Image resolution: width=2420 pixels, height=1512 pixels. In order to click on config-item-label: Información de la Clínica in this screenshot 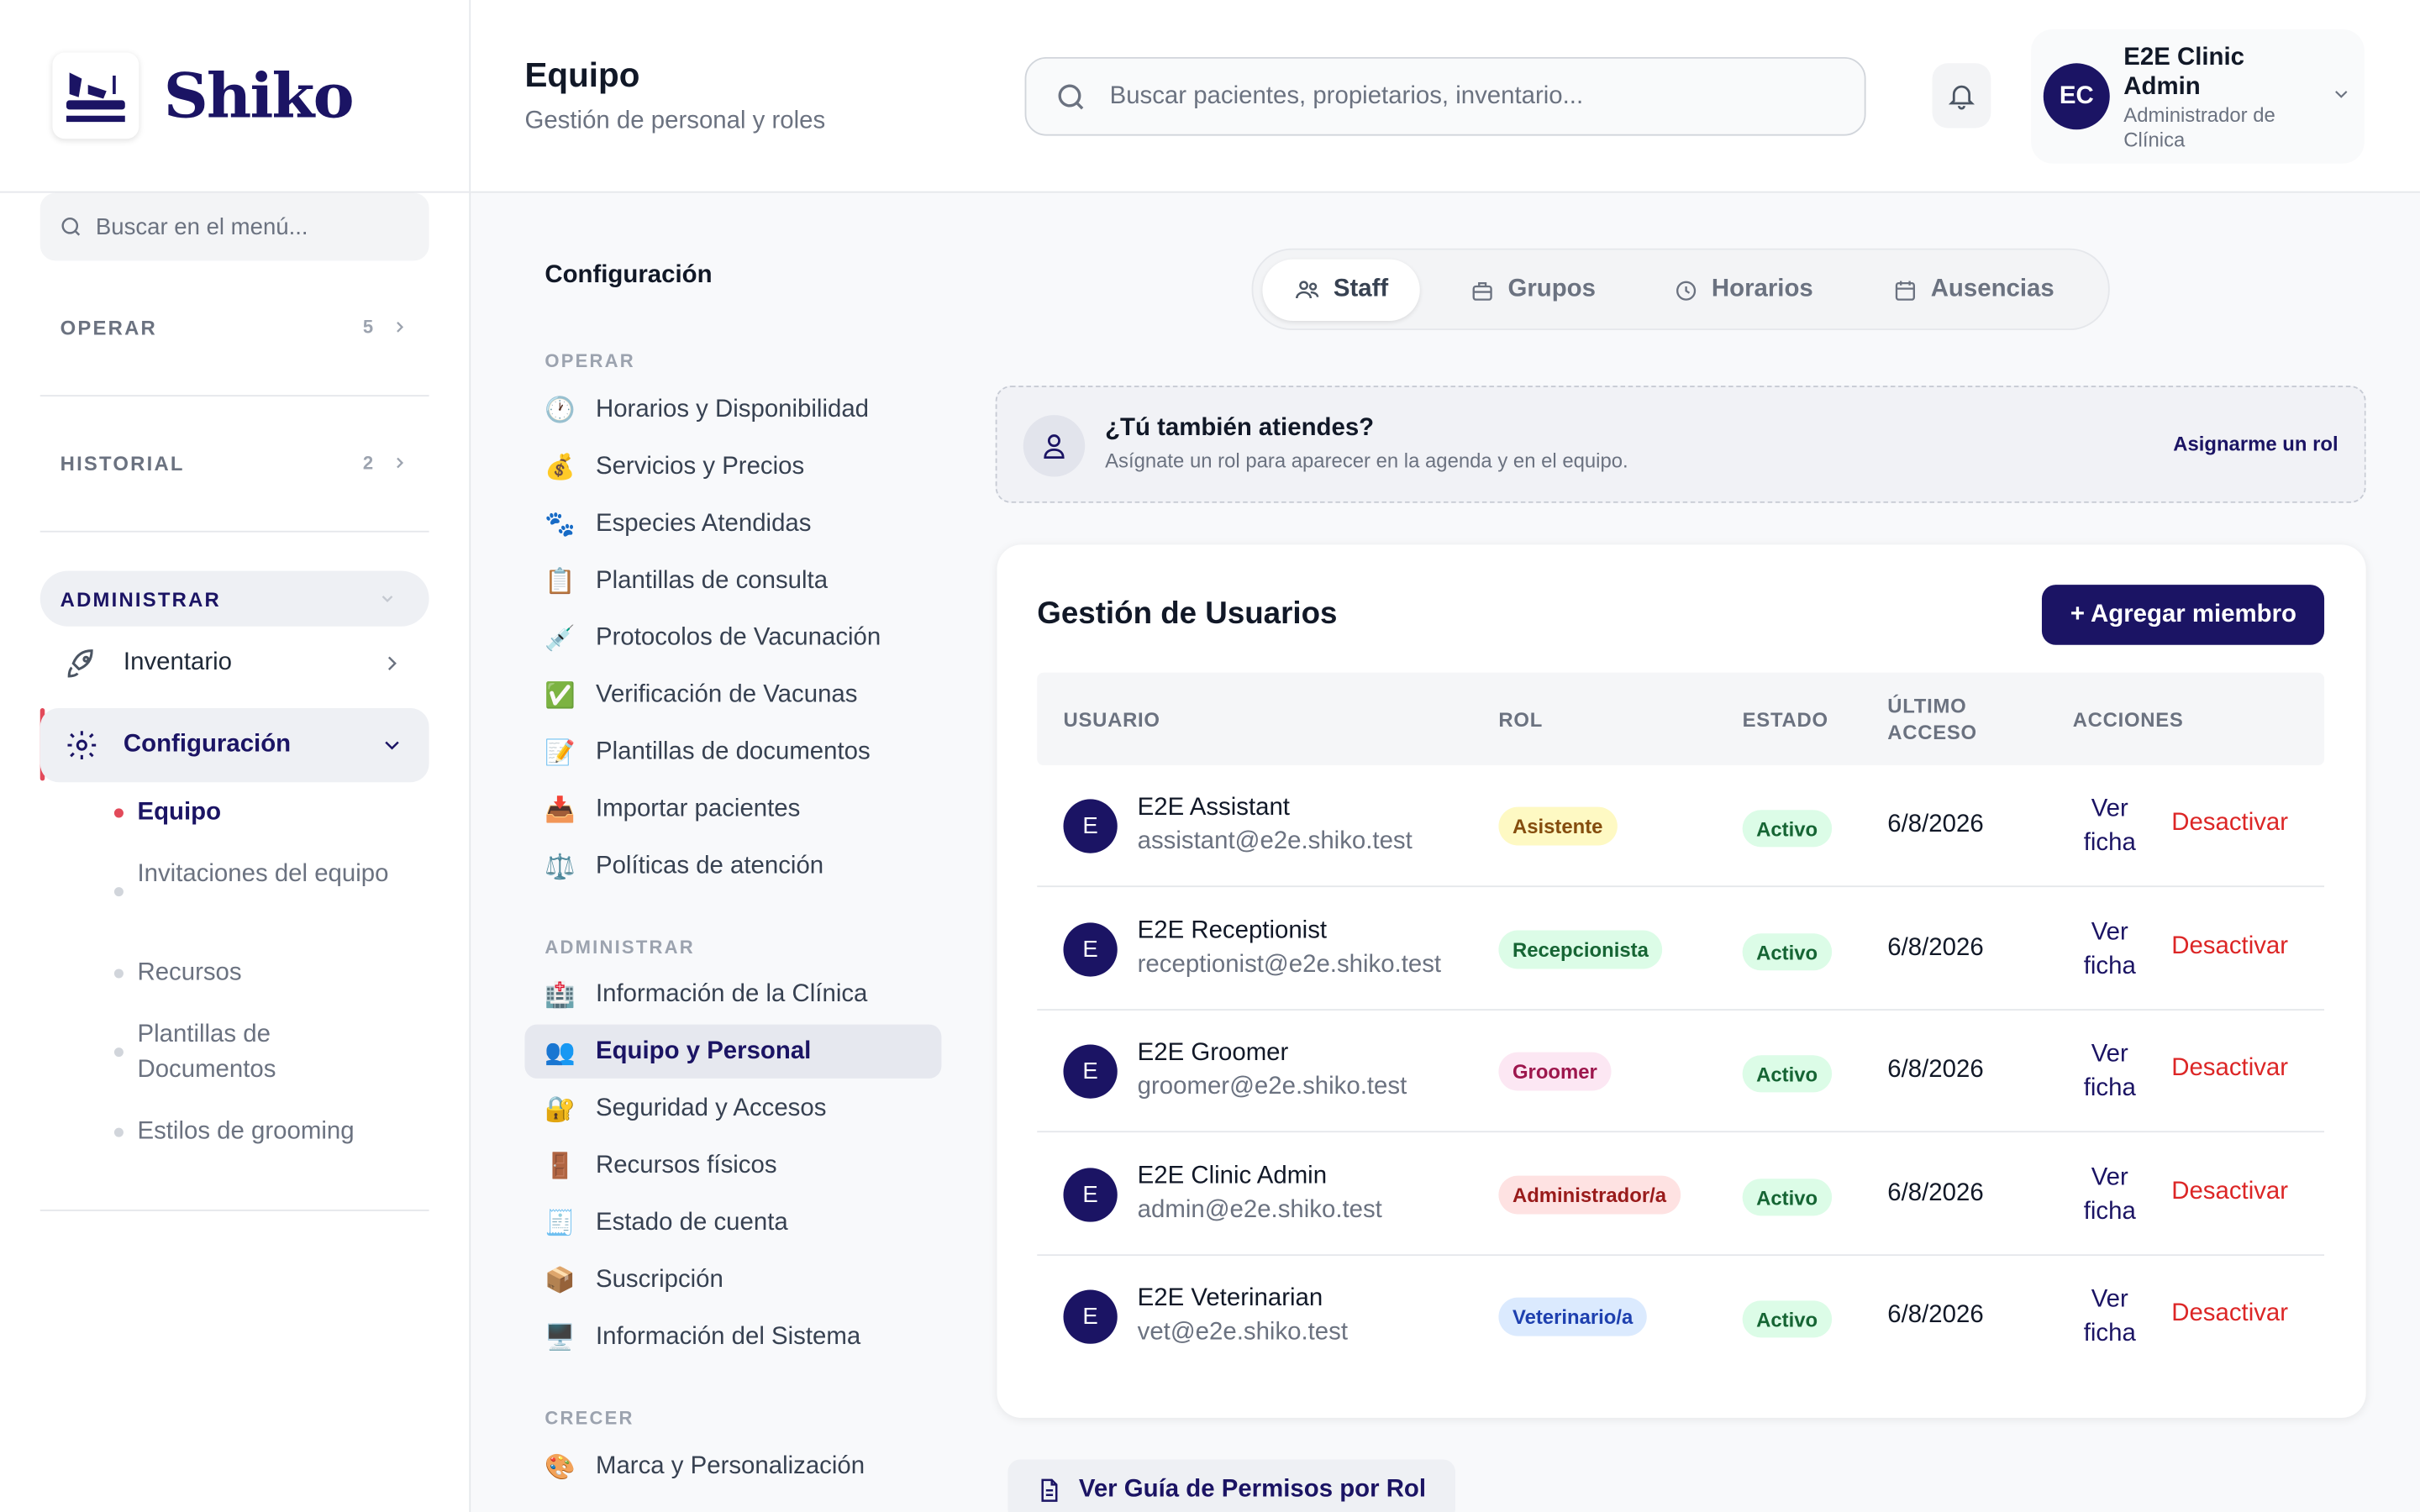, I will do `click(732, 993)`.